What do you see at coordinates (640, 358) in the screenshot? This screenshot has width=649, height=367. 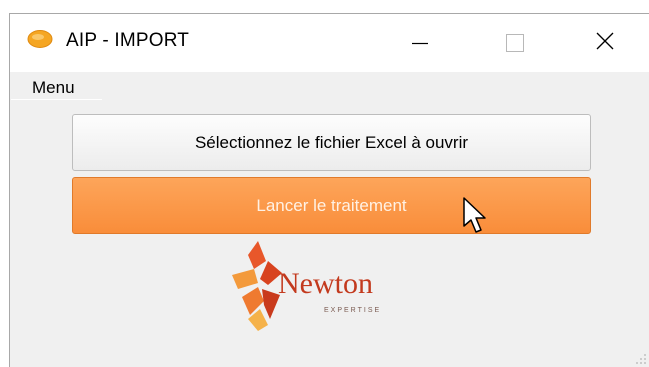 I see `resize-grip-icon` at bounding box center [640, 358].